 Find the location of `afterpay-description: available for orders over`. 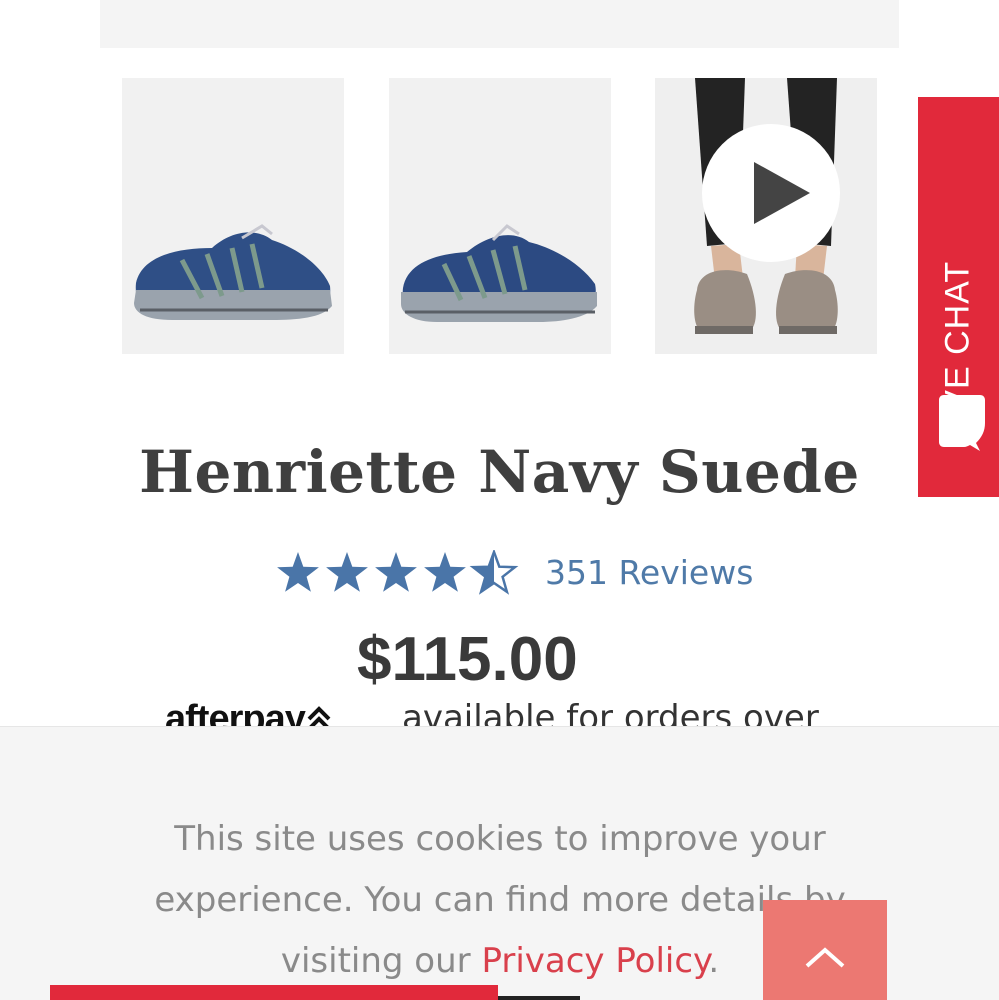

afterpay-description: available for orders over is located at coordinates (610, 712).